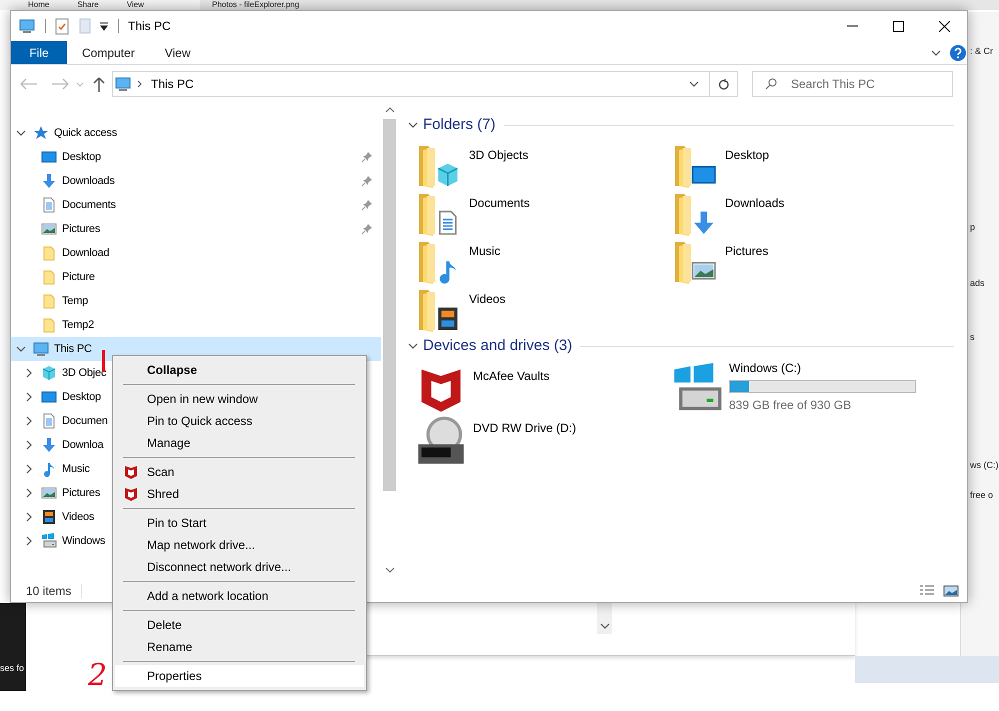 The height and width of the screenshot is (711, 999). I want to click on item-label: Desktop, so click(747, 155).